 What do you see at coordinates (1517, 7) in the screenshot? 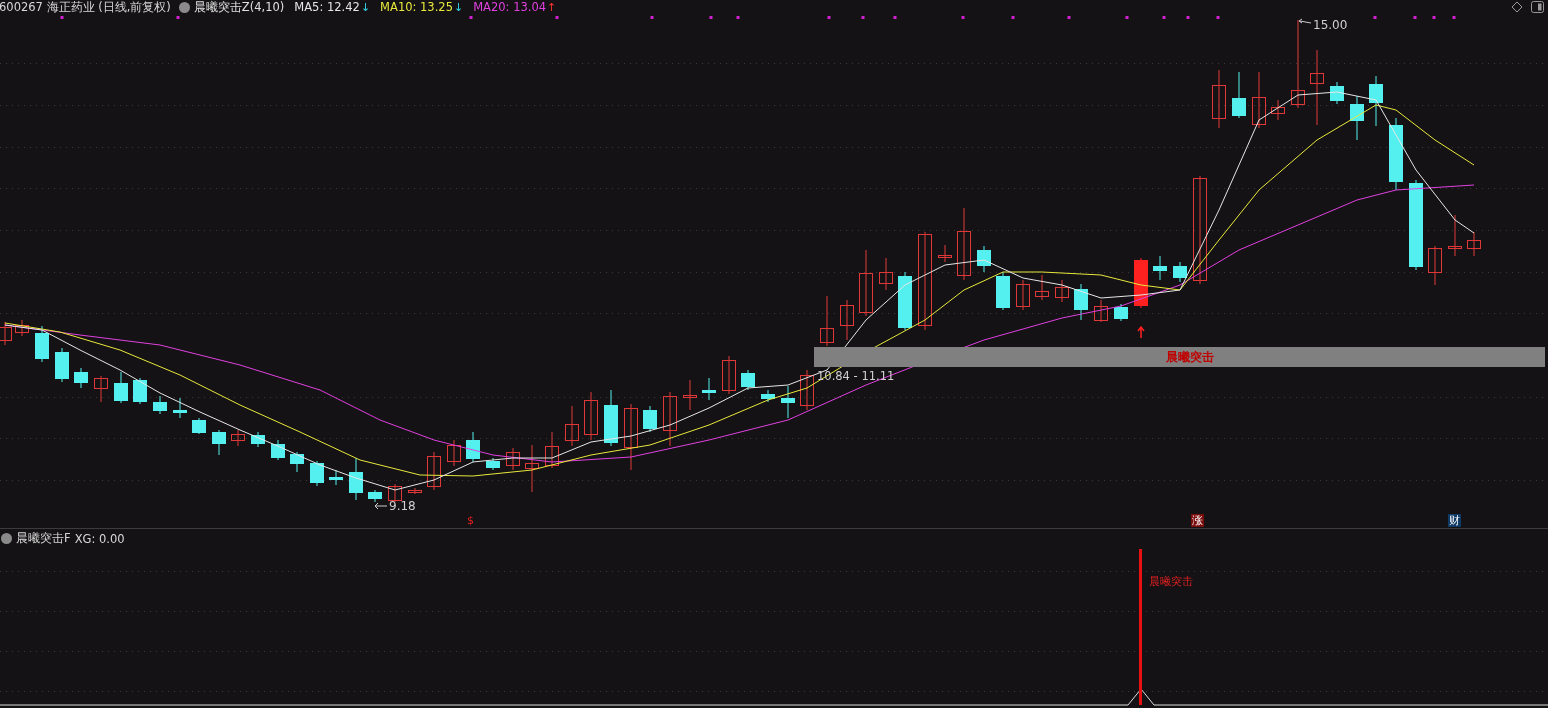
I see `diamond-icon` at bounding box center [1517, 7].